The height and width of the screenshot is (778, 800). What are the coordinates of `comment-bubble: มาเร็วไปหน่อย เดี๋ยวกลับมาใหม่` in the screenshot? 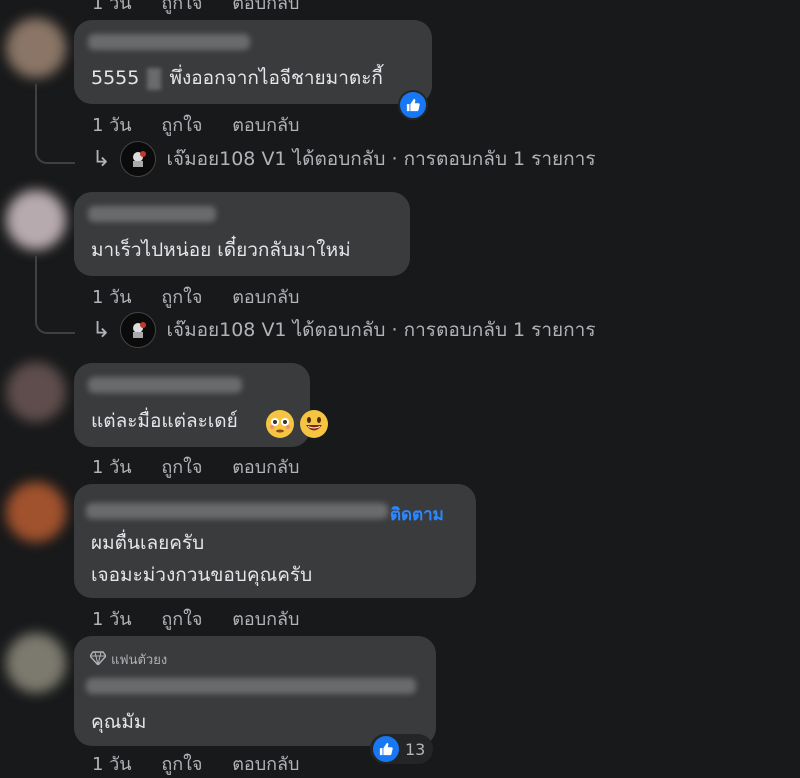 It's located at (242, 234).